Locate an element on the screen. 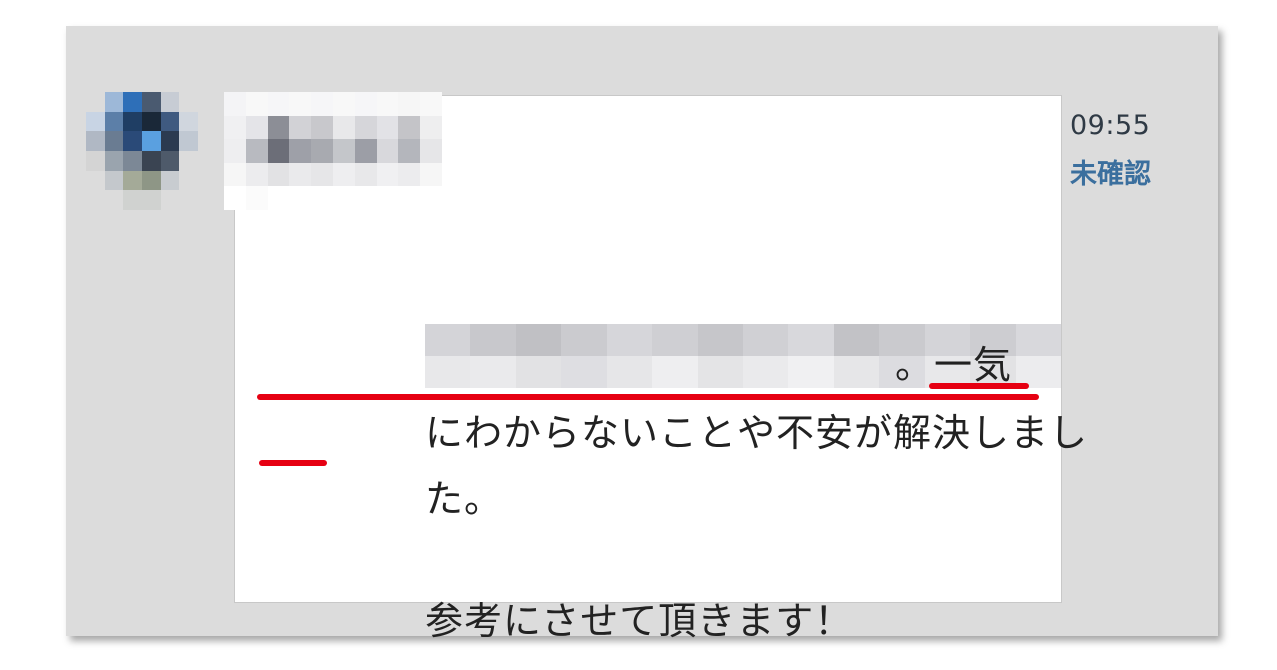  read-status: 未確認 is located at coordinates (1110, 174).